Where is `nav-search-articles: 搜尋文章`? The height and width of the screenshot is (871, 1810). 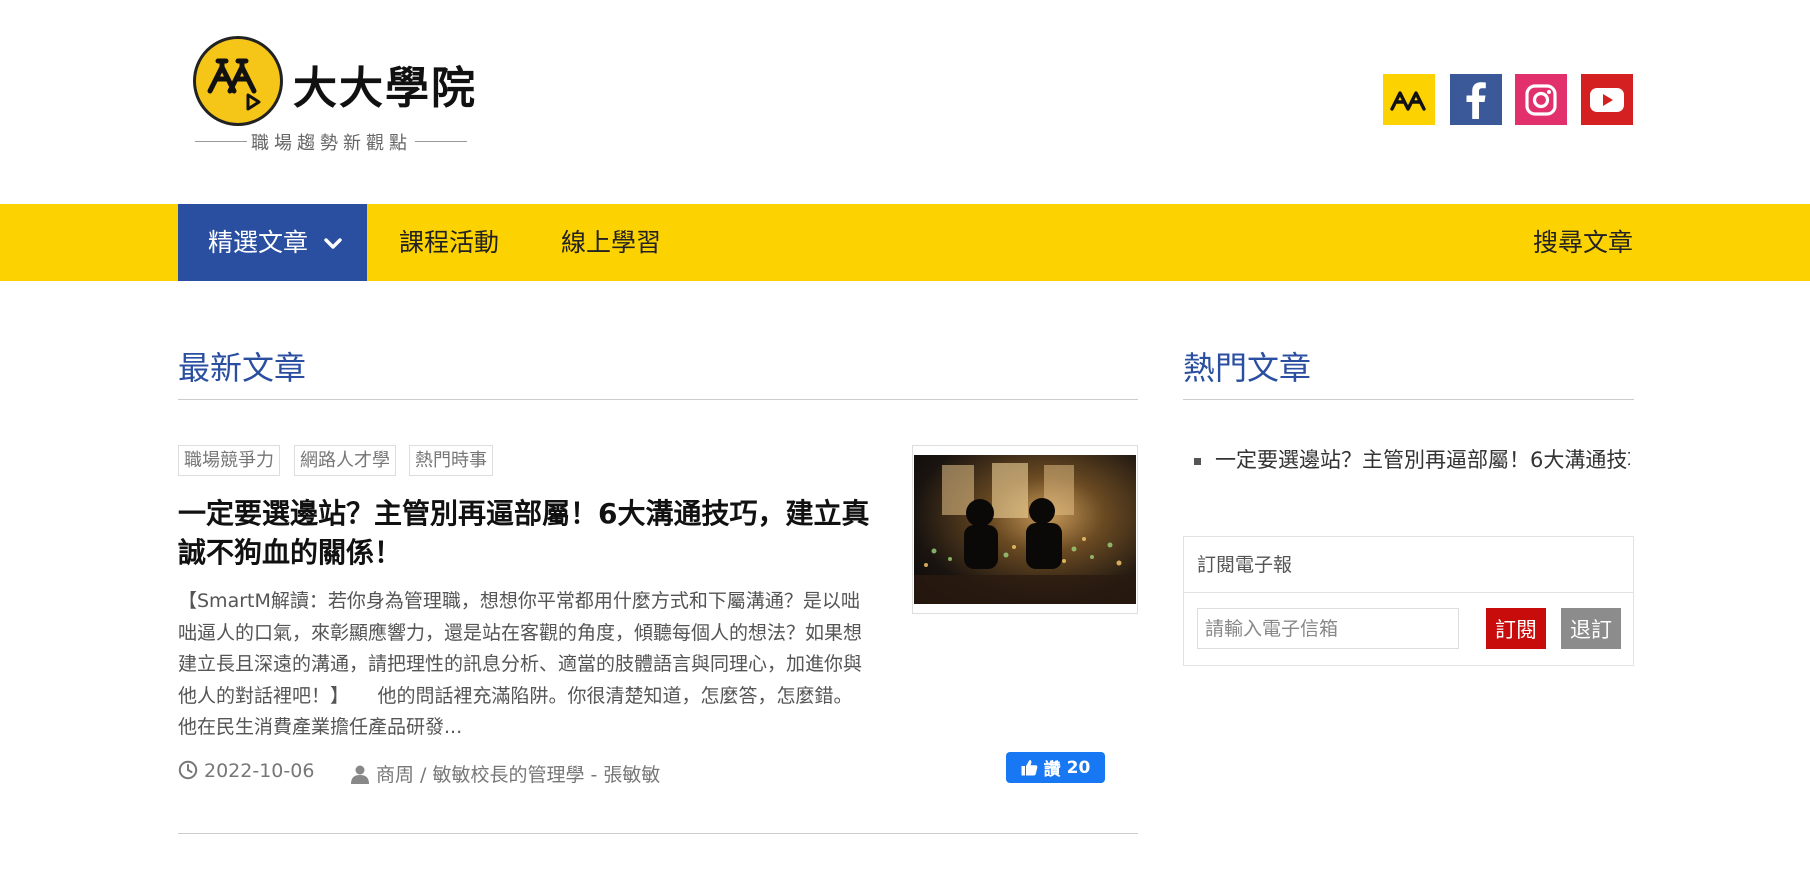 nav-search-articles: 搜尋文章 is located at coordinates (1583, 242).